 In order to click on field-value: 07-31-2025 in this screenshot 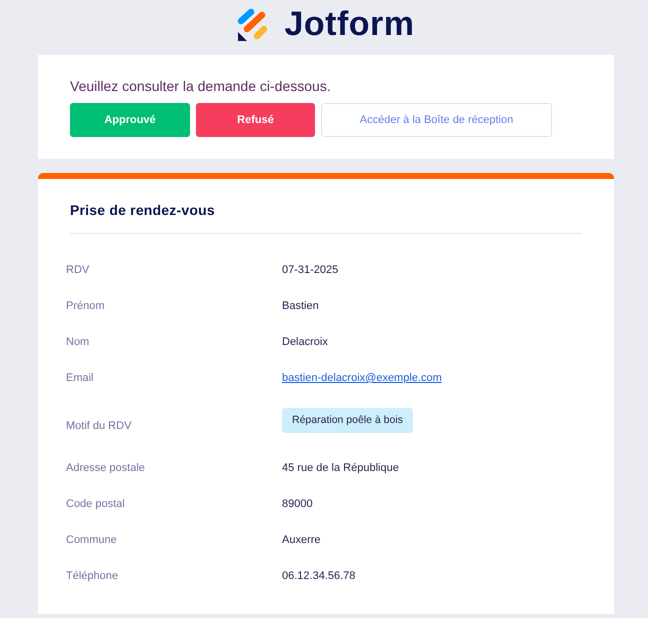, I will do `click(310, 270)`.